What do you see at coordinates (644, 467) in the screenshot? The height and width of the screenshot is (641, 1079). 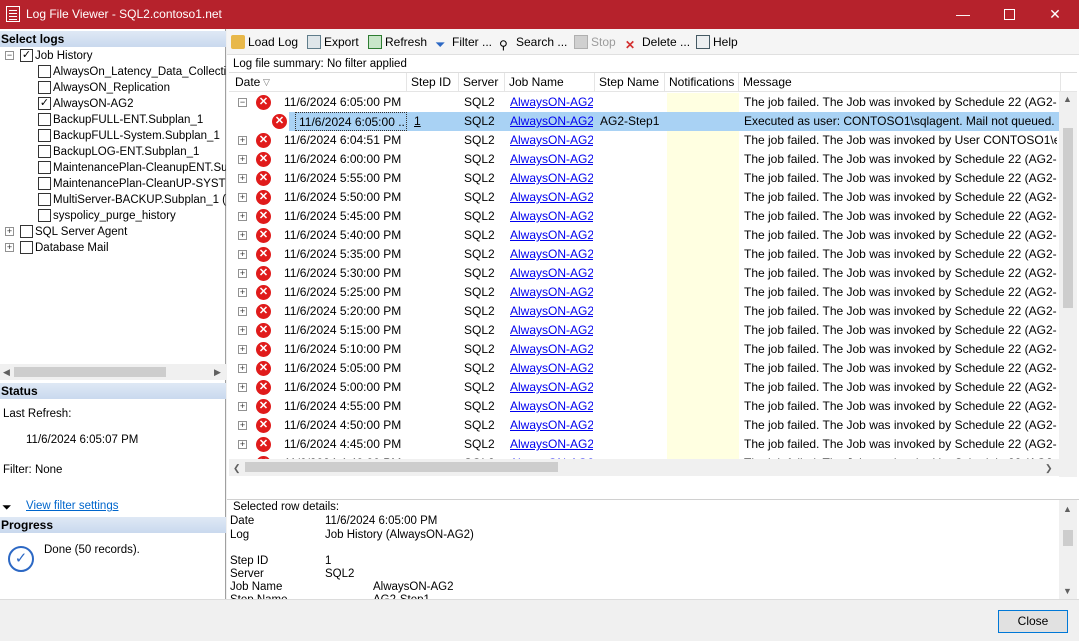 I see `grid-horizontal-scrollbar: ❮ ❯` at bounding box center [644, 467].